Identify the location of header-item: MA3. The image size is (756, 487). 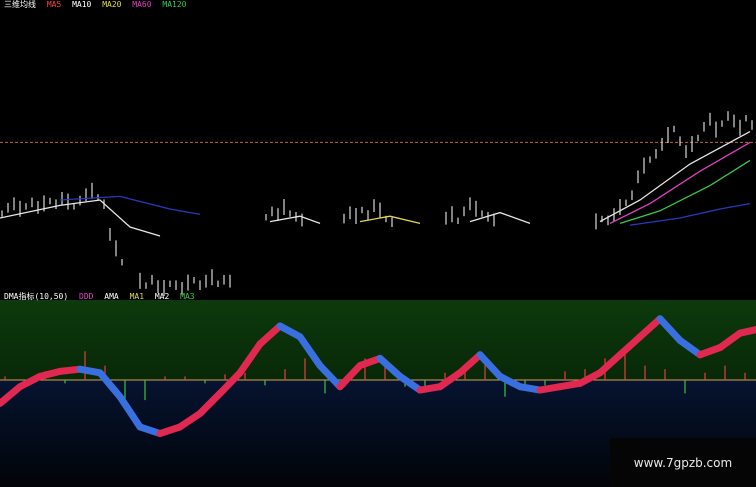
(187, 296).